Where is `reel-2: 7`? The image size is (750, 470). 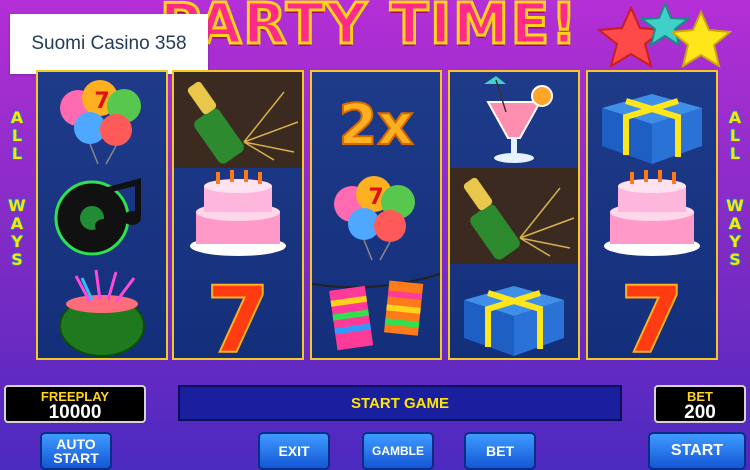 reel-2: 7 is located at coordinates (238, 215).